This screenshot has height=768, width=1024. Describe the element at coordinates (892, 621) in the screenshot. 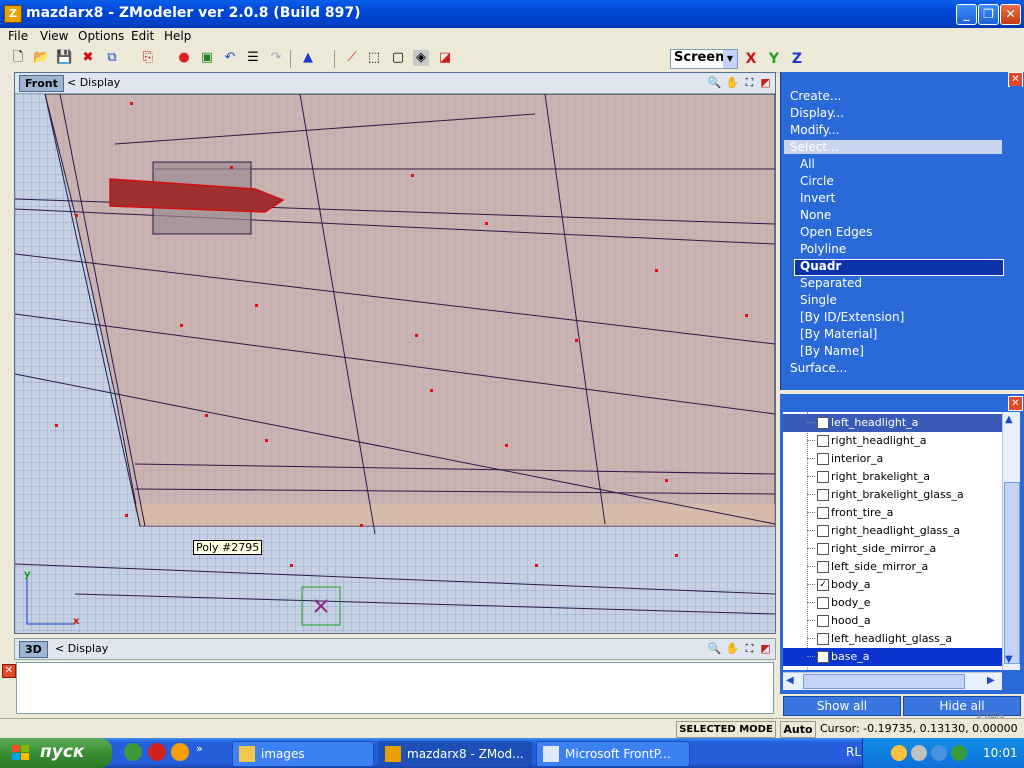

I see `tree-item: hood_a` at that location.